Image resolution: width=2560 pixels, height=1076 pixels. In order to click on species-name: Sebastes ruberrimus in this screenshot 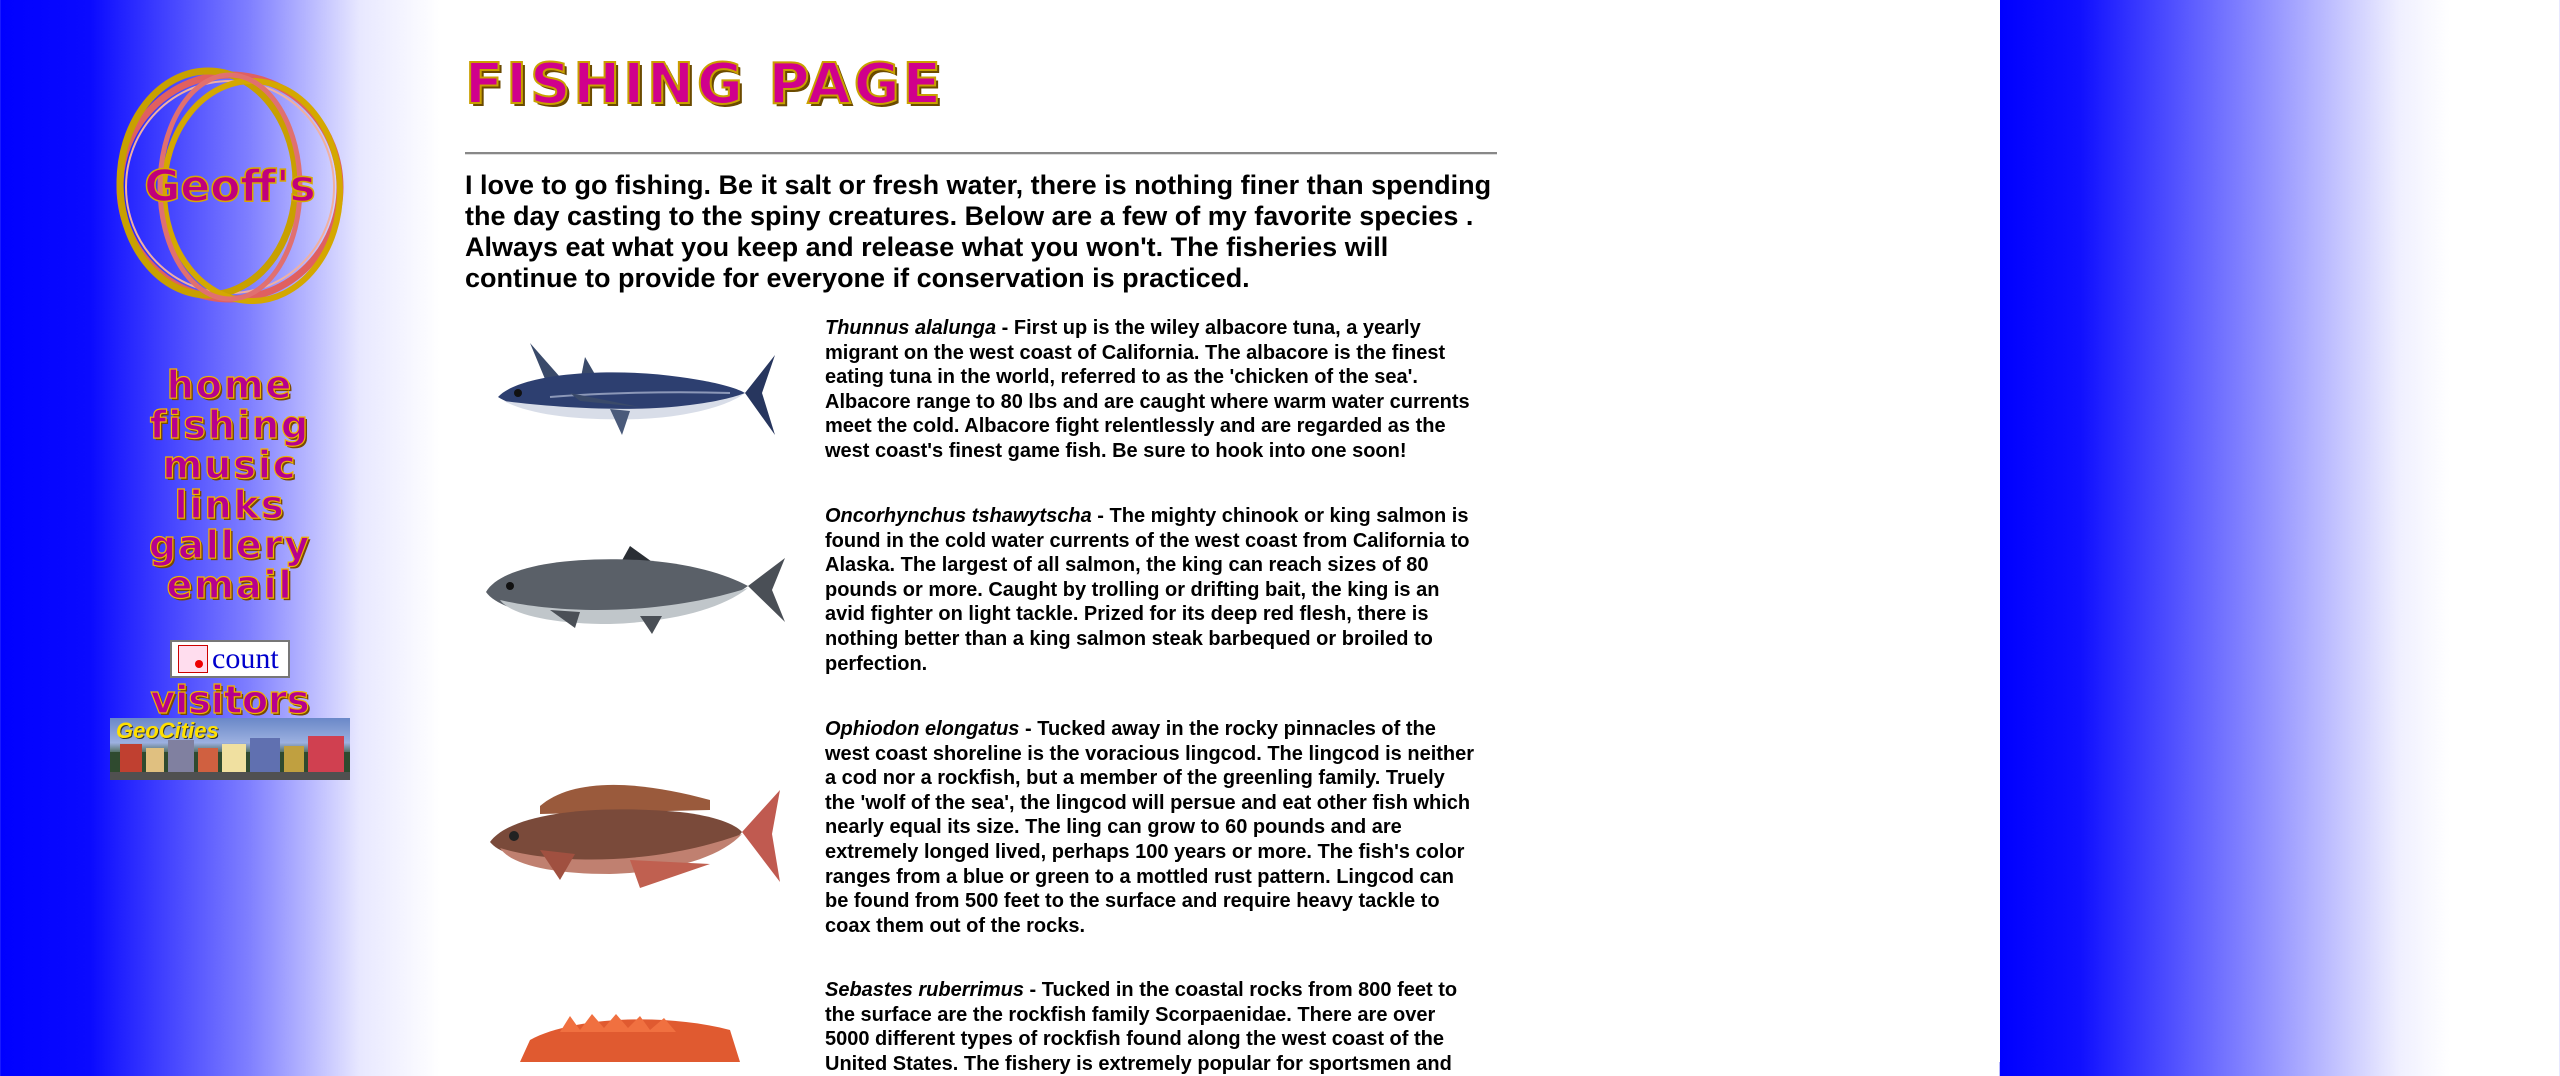, I will do `click(924, 990)`.